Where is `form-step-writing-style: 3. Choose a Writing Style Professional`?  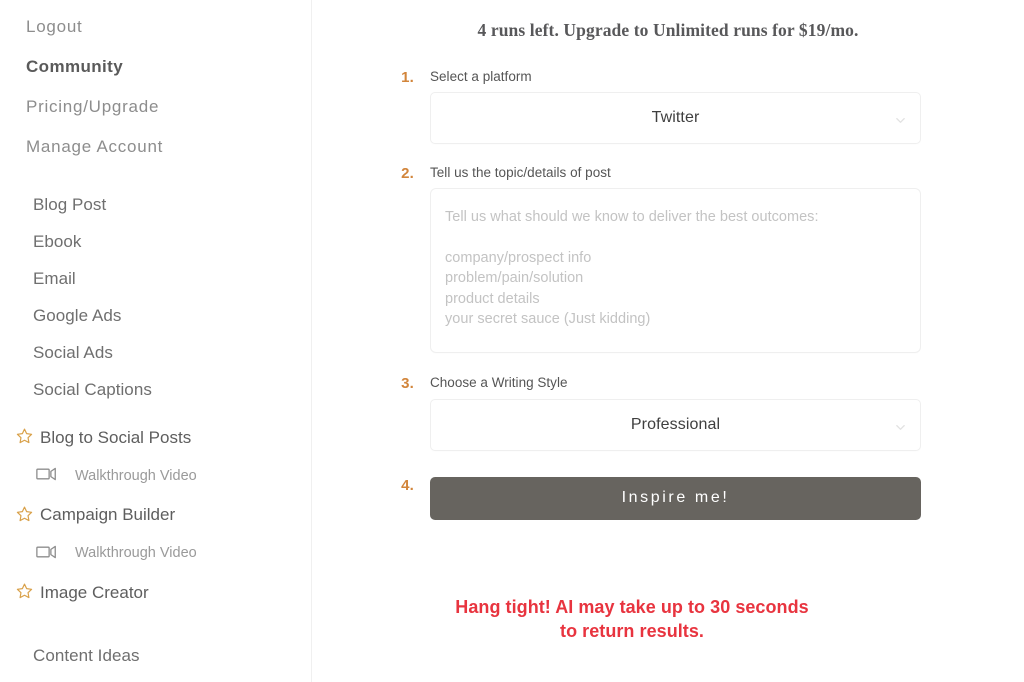 form-step-writing-style: 3. Choose a Writing Style Professional is located at coordinates (668, 413).